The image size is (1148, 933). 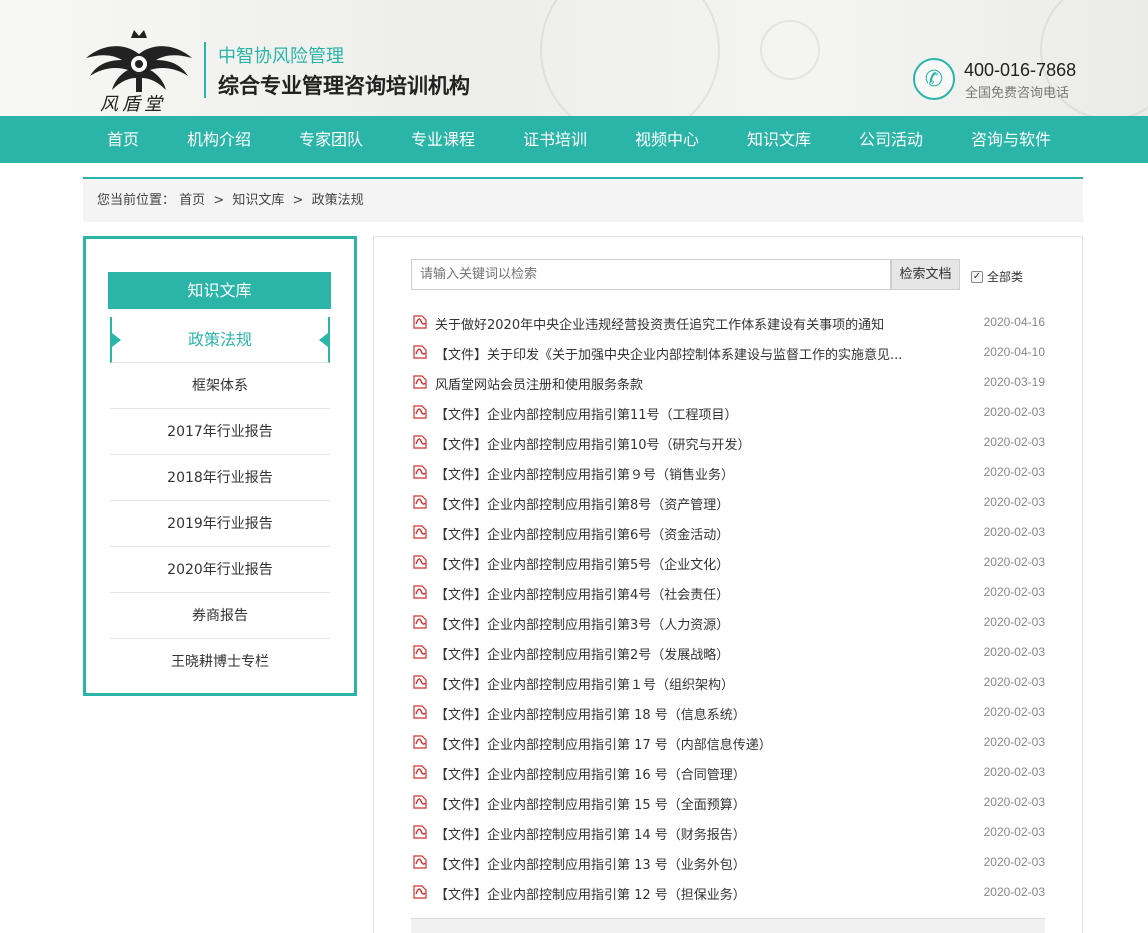 I want to click on document-title: 【文件】企业内部控制应用指引第９号（销售业务）, so click(x=584, y=473).